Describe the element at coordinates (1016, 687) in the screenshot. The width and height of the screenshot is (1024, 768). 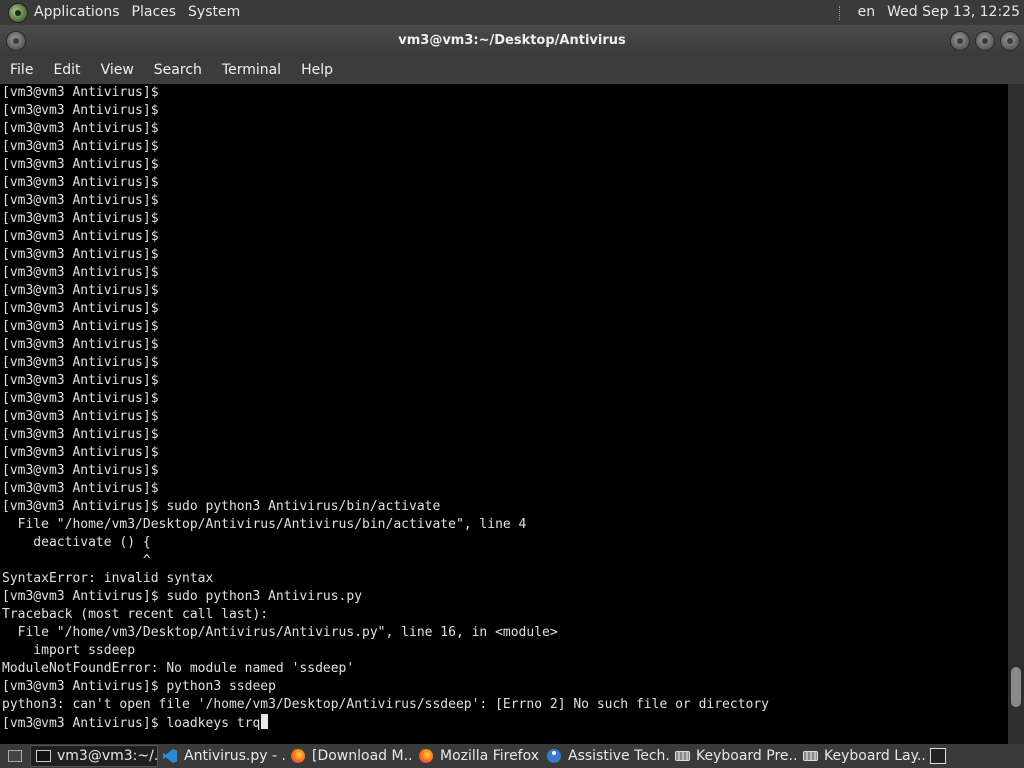
I see `scrollbar-thumb` at that location.